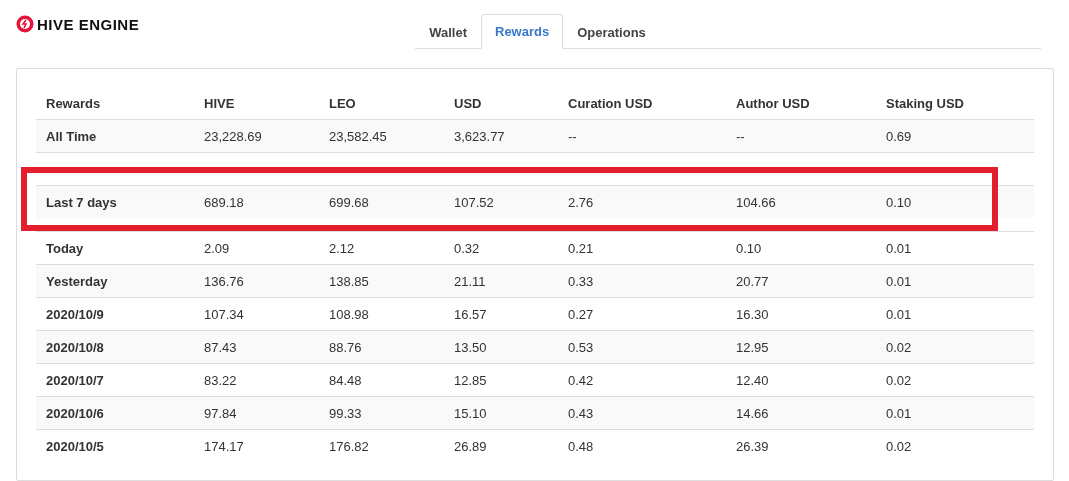 Image resolution: width=1069 pixels, height=481 pixels. Describe the element at coordinates (470, 380) in the screenshot. I see `table-cell-text: 12.85` at that location.